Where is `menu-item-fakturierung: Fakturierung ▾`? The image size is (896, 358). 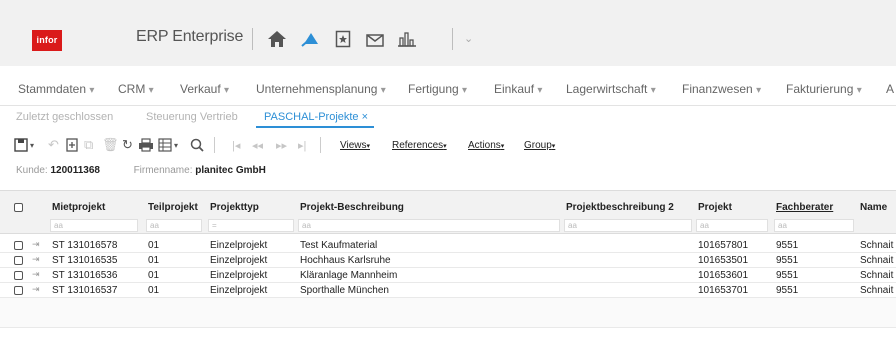
menu-item-fakturierung: Fakturierung ▾ is located at coordinates (824, 89).